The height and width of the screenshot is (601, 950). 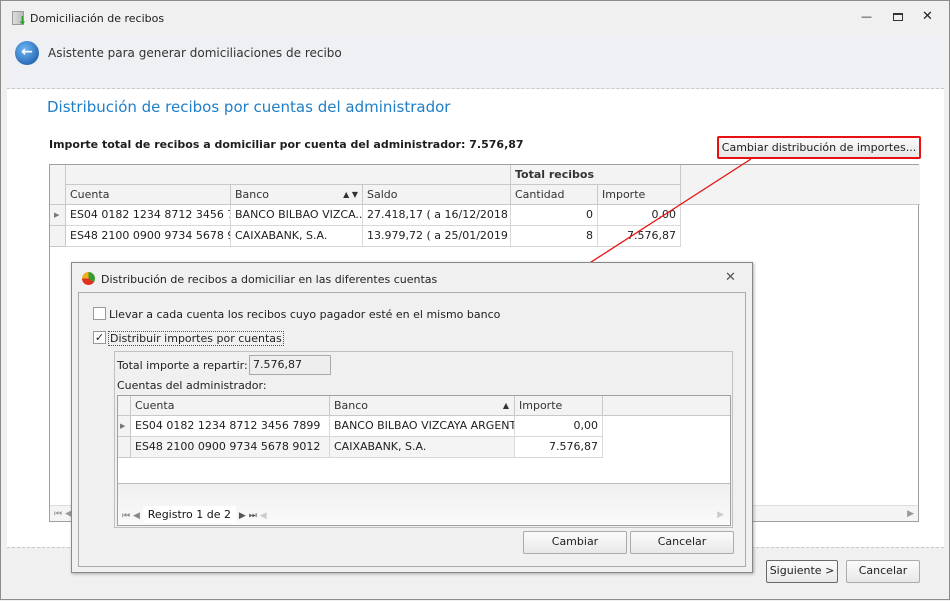 What do you see at coordinates (288, 175) in the screenshot?
I see `band-empty` at bounding box center [288, 175].